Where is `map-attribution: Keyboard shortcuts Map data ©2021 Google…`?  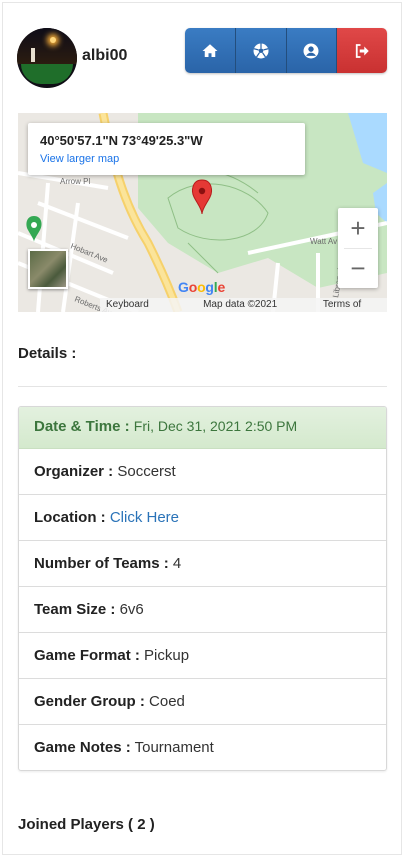 map-attribution: Keyboard shortcuts Map data ©2021 Google… is located at coordinates (243, 305).